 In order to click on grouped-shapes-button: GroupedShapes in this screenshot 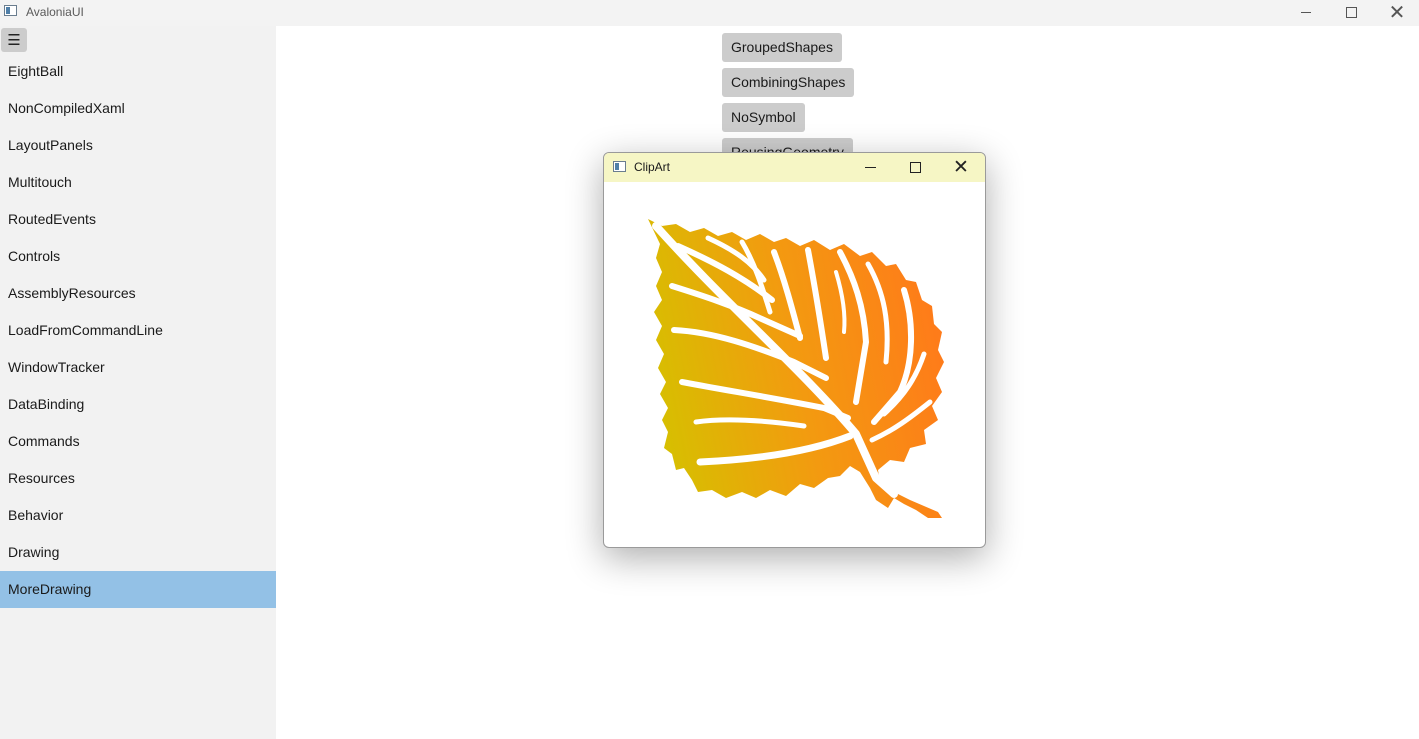, I will do `click(782, 47)`.